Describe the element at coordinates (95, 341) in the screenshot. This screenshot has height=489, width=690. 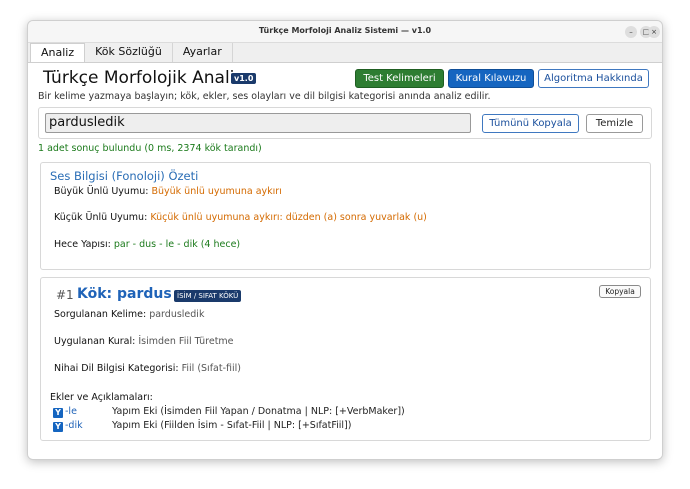
I see `applied-rule-label: Uygulanan Kural:` at that location.